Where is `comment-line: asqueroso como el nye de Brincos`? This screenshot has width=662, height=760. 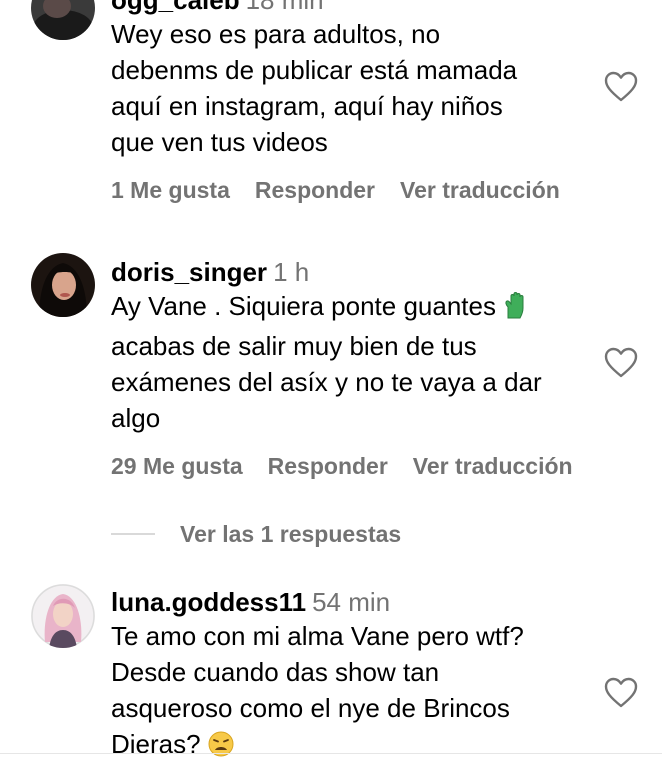 comment-line: asqueroso como el nye de Brincos is located at coordinates (310, 708).